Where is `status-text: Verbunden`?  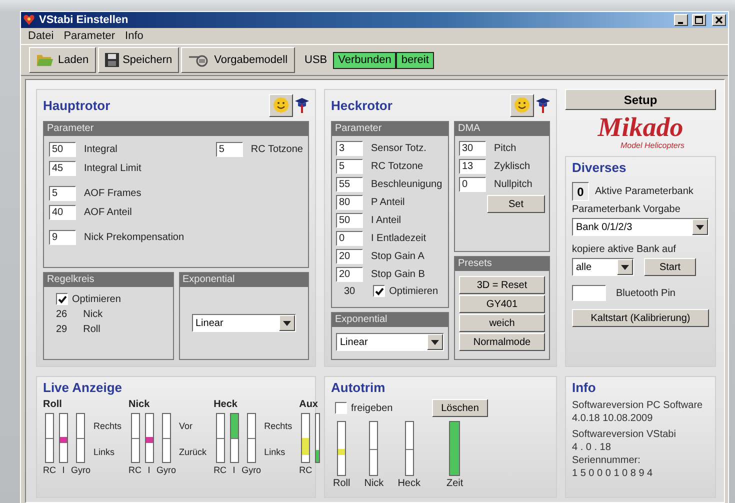 status-text: Verbunden is located at coordinates (366, 60).